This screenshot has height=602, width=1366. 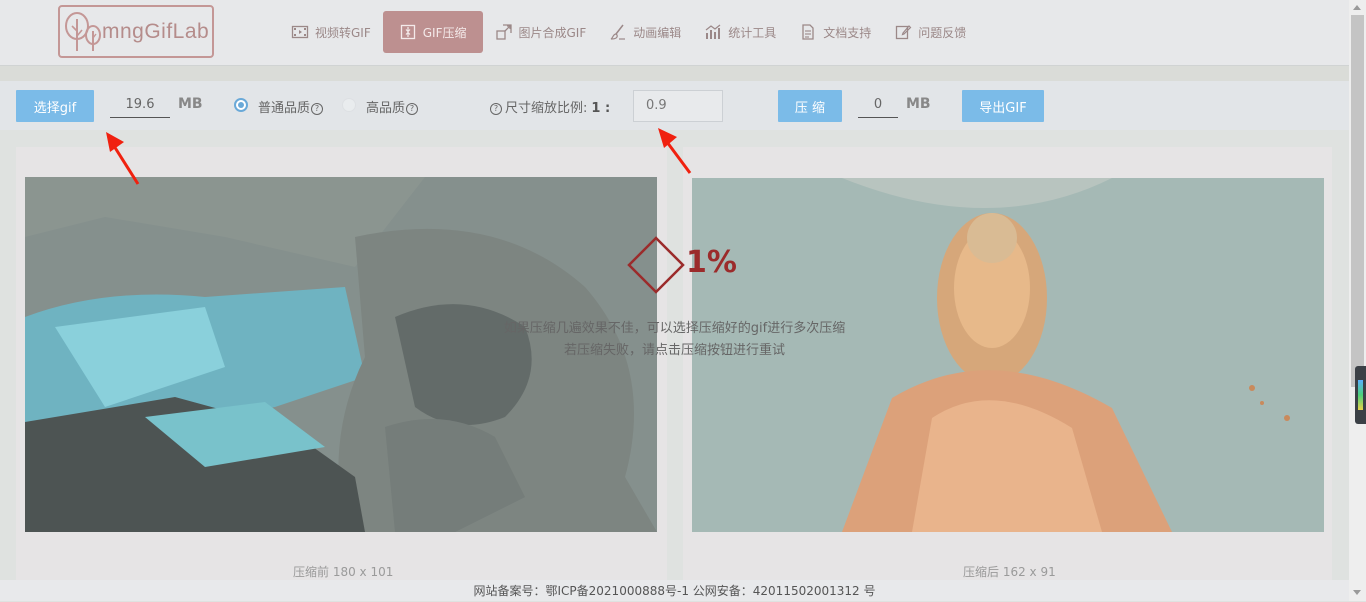 What do you see at coordinates (711, 262) in the screenshot?
I see `progress-percent: 1%` at bounding box center [711, 262].